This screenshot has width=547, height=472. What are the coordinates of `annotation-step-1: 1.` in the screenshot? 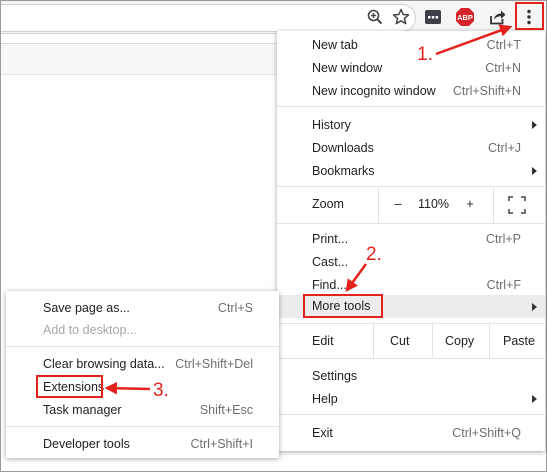 It's located at (425, 54).